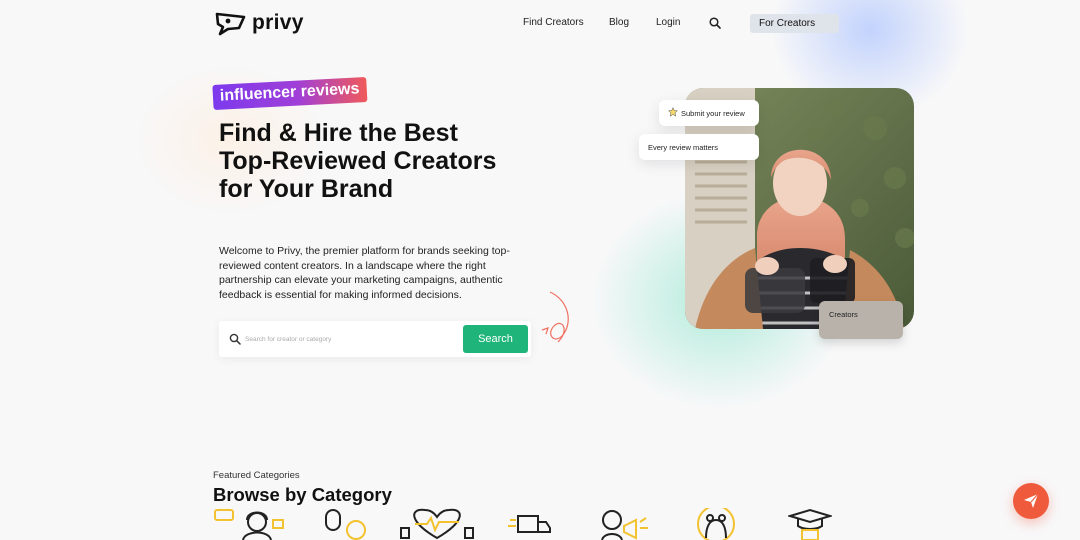  I want to click on nav-find-creators: Find Creators, so click(553, 22).